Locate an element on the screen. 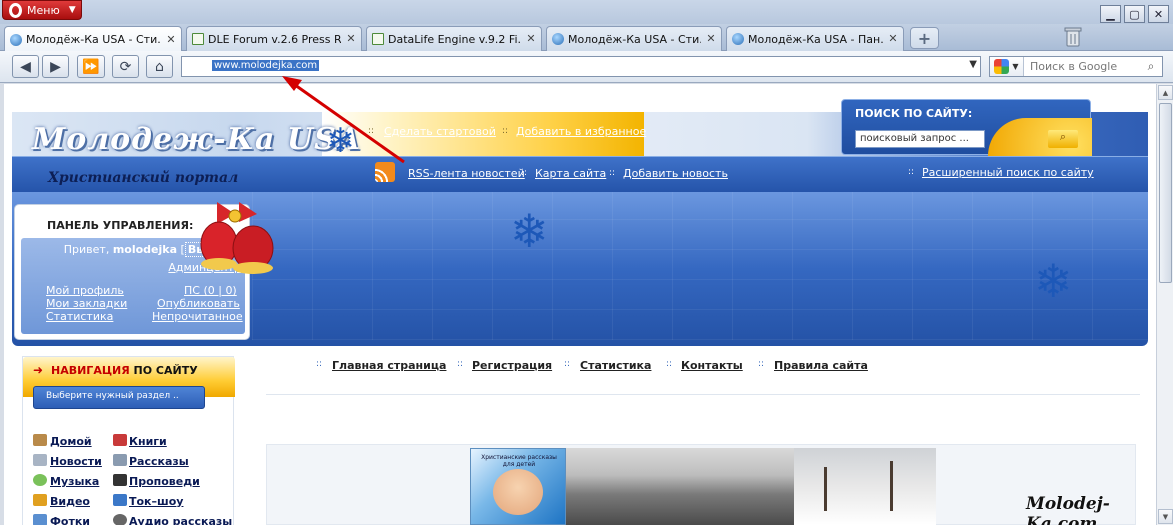  maximize-button: ▢ is located at coordinates (1134, 14).